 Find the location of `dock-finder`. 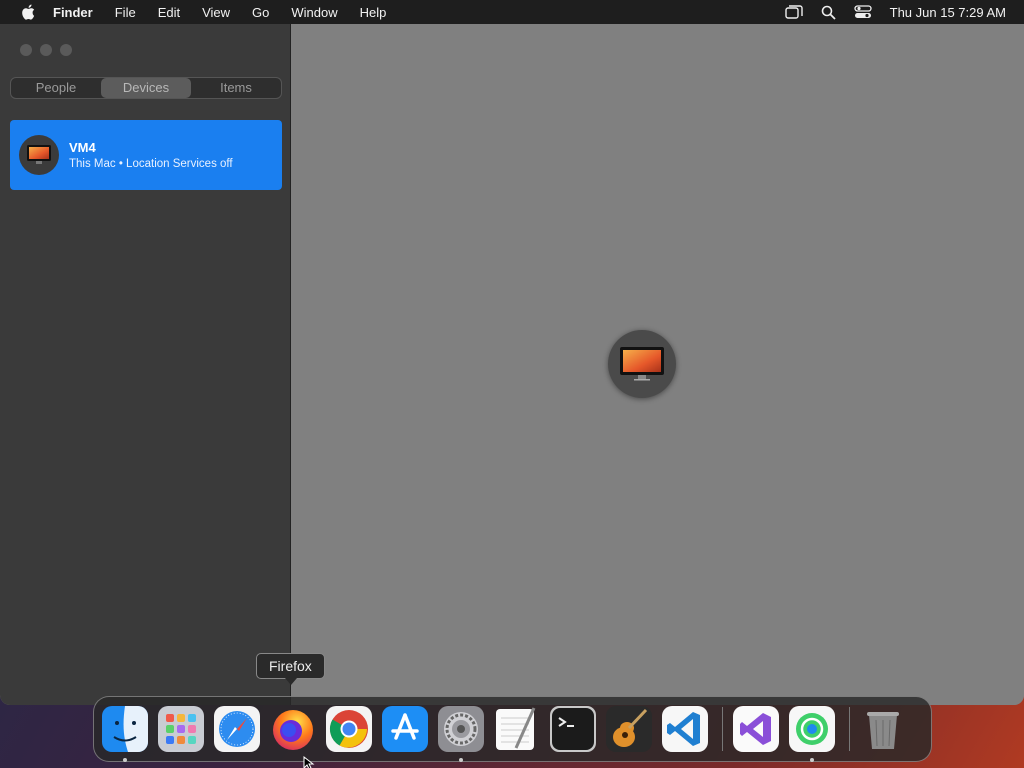

dock-finder is located at coordinates (125, 734).